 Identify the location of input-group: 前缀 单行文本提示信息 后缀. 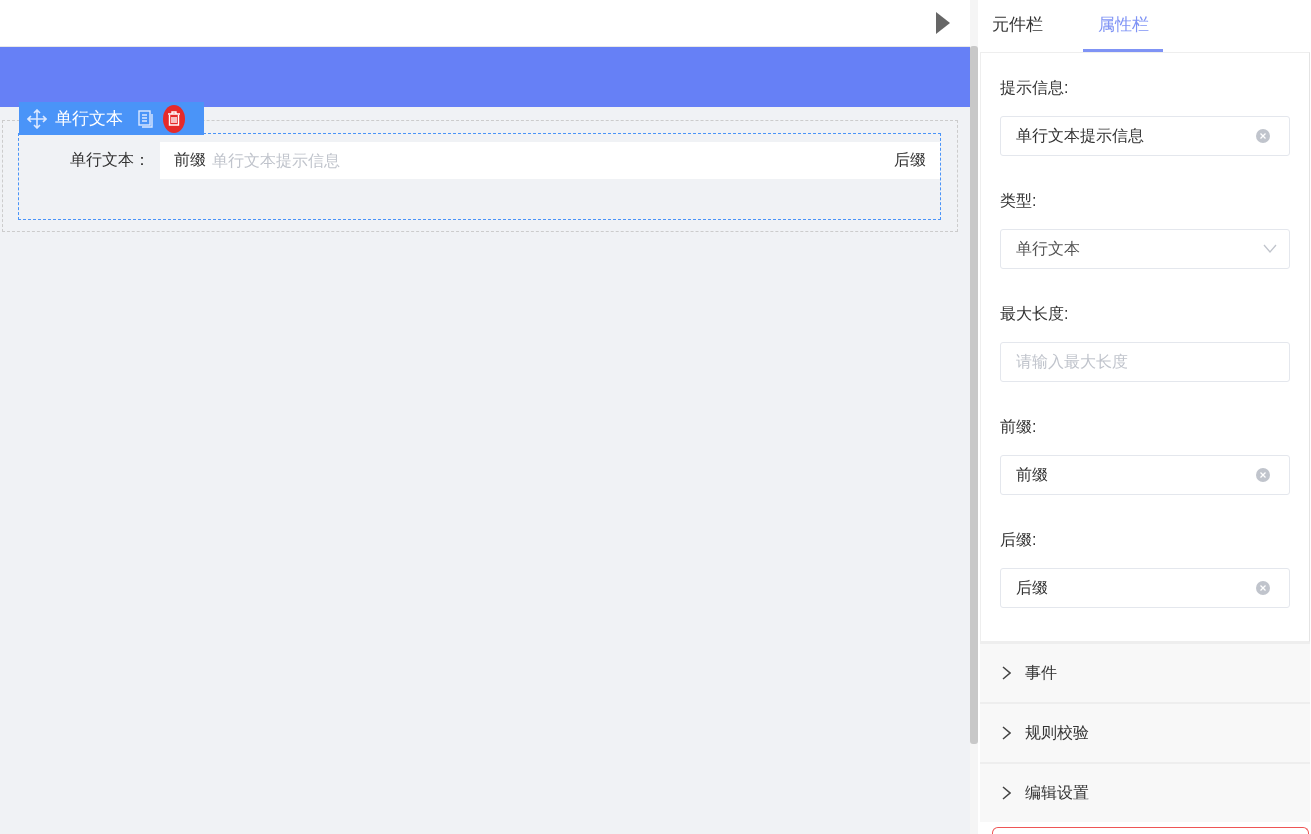
(550, 160).